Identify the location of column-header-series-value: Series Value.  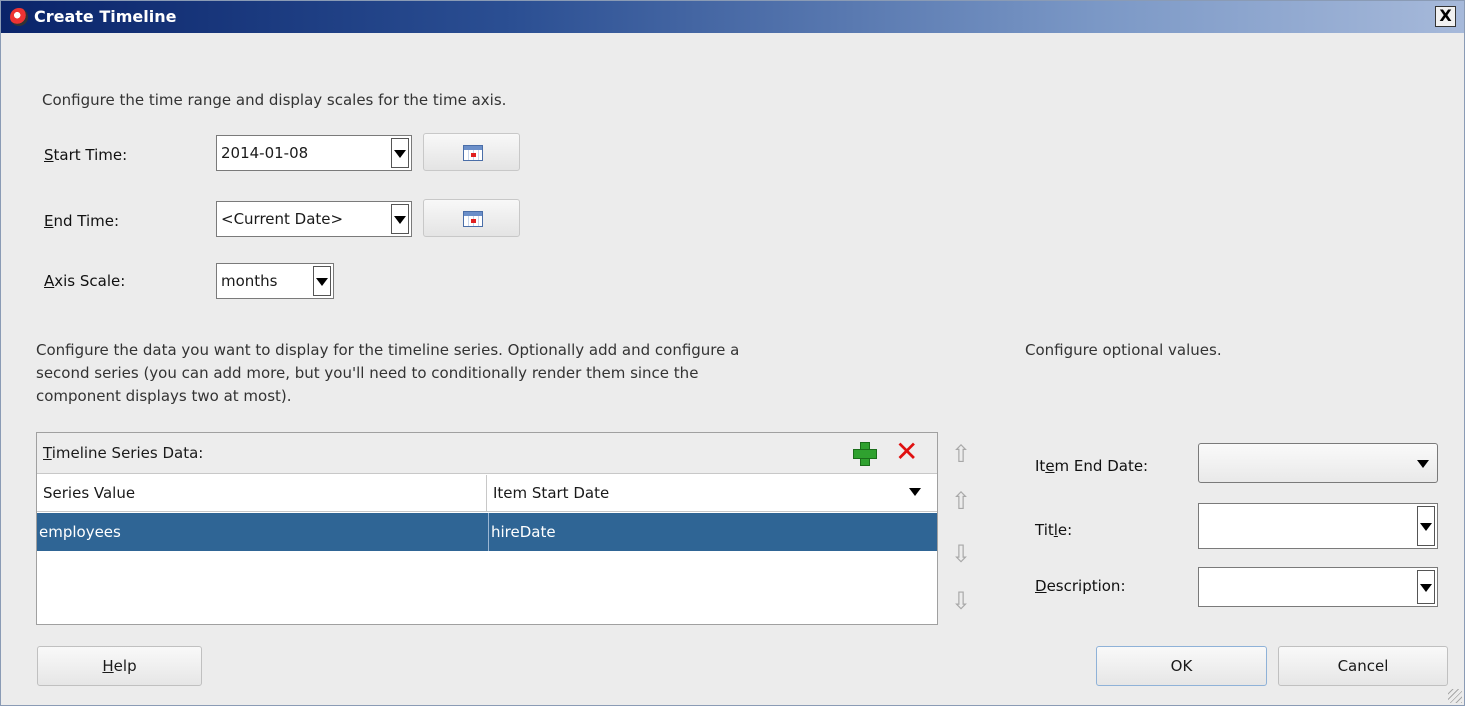
(262, 493).